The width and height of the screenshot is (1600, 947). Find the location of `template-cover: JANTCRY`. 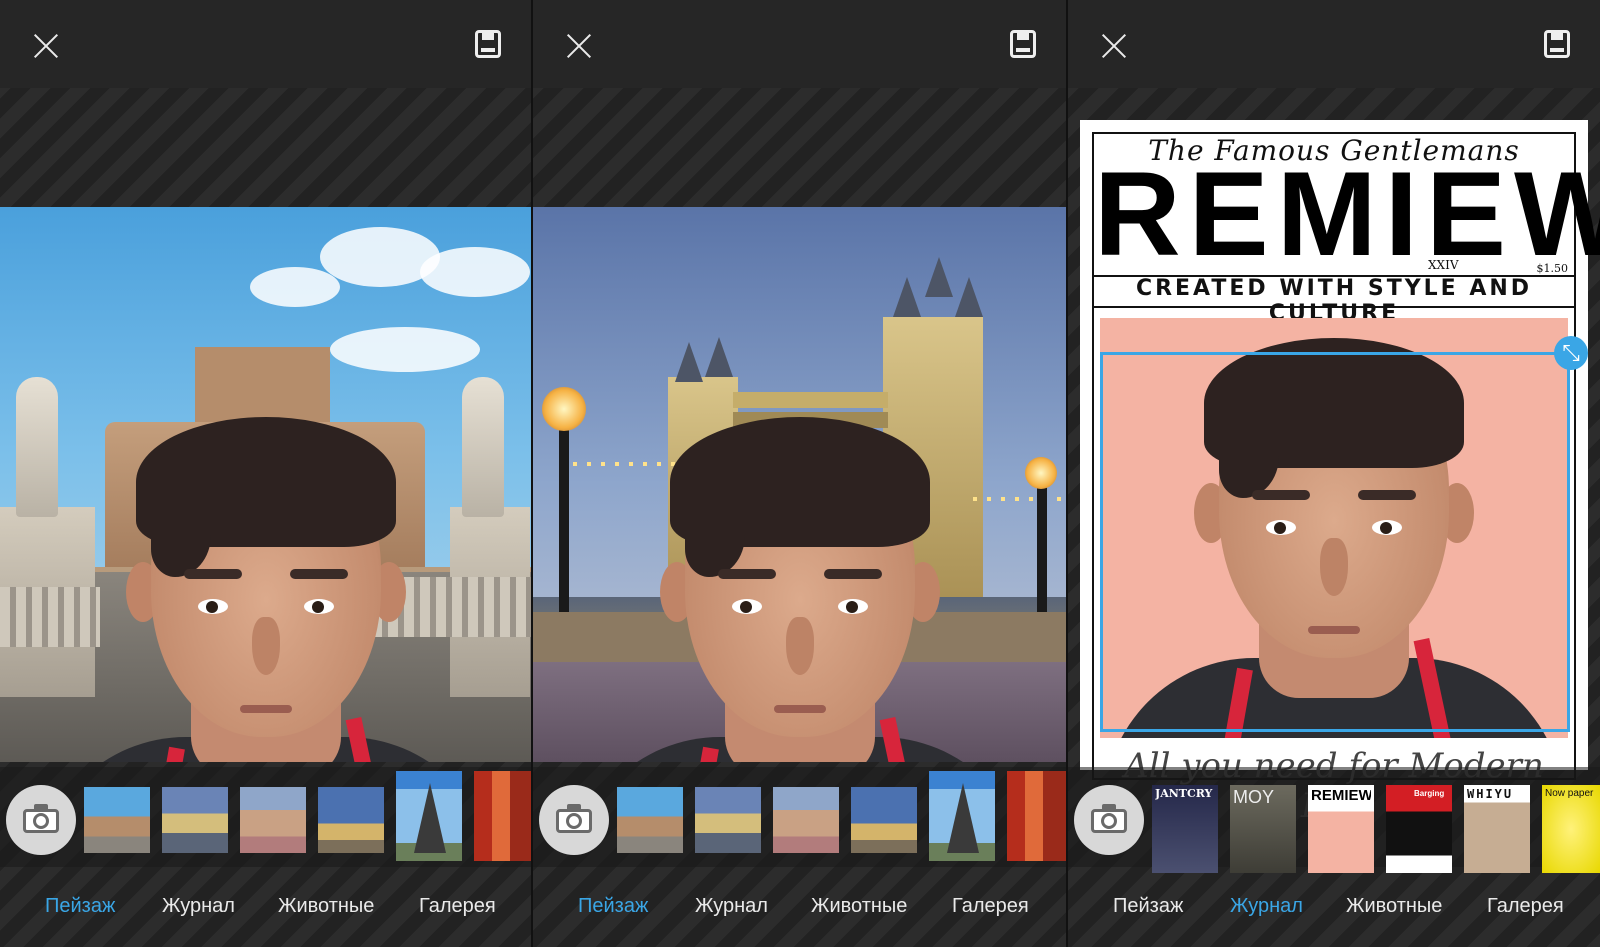

template-cover: JANTCRY is located at coordinates (1185, 829).